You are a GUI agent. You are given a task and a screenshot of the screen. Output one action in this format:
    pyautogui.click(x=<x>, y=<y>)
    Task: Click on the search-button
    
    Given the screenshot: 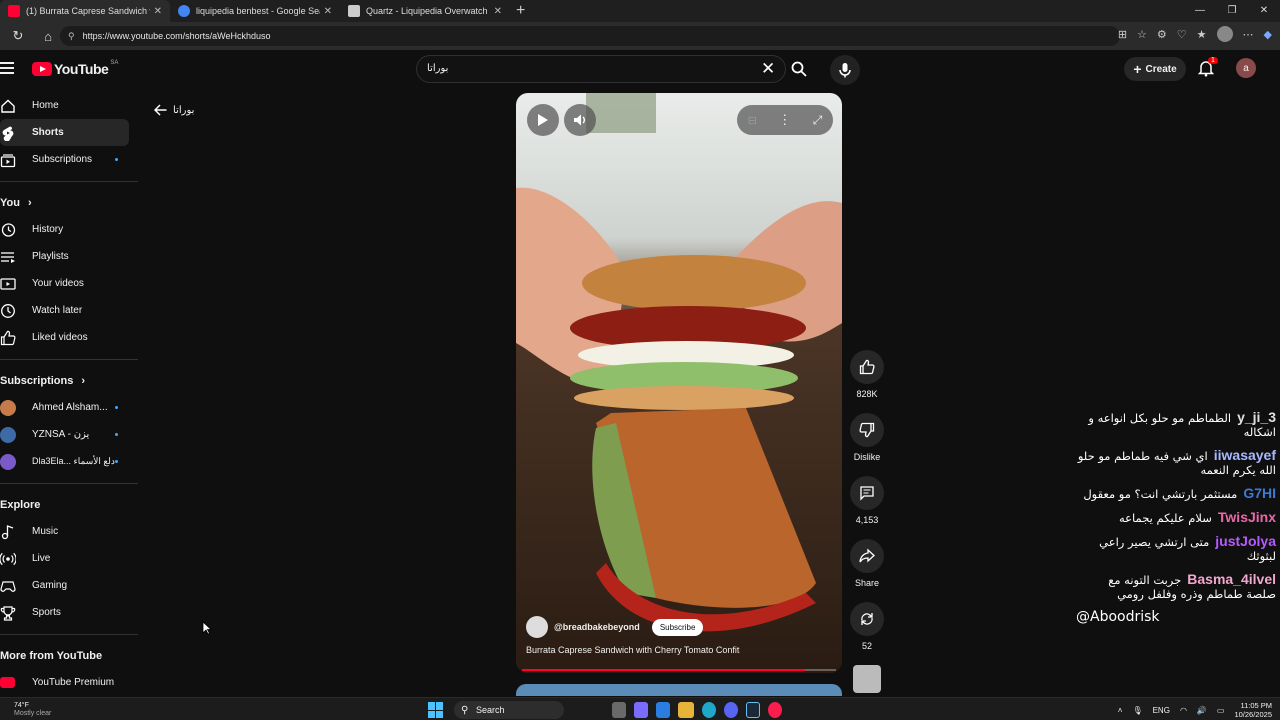 What is the action you would take?
    pyautogui.click(x=799, y=69)
    